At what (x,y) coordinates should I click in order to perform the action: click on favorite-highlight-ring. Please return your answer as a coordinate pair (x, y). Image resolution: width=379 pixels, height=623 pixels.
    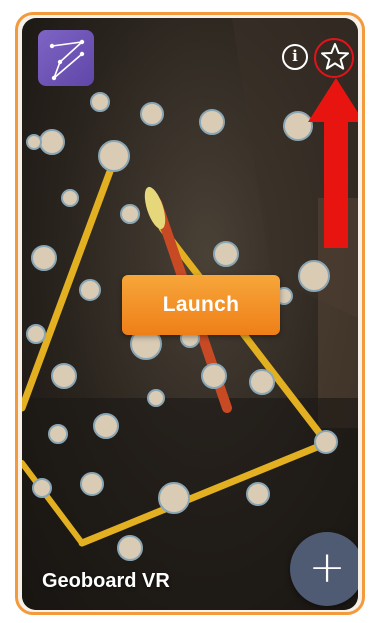
    Looking at the image, I should click on (334, 58).